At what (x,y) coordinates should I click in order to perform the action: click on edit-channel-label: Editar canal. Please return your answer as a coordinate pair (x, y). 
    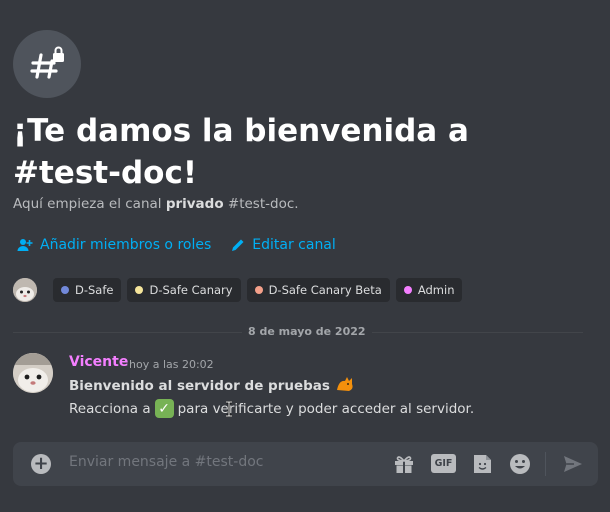
    Looking at the image, I should click on (294, 245).